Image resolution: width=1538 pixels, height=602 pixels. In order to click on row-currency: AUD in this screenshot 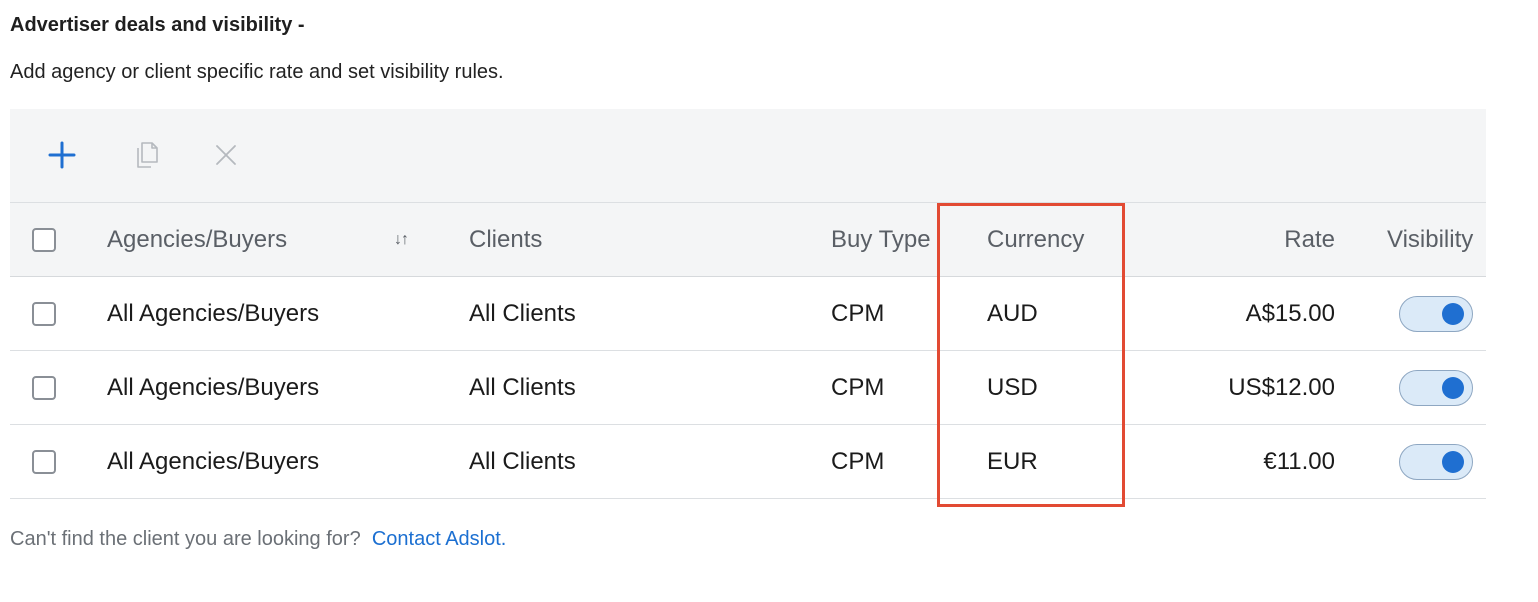, I will do `click(1012, 313)`.